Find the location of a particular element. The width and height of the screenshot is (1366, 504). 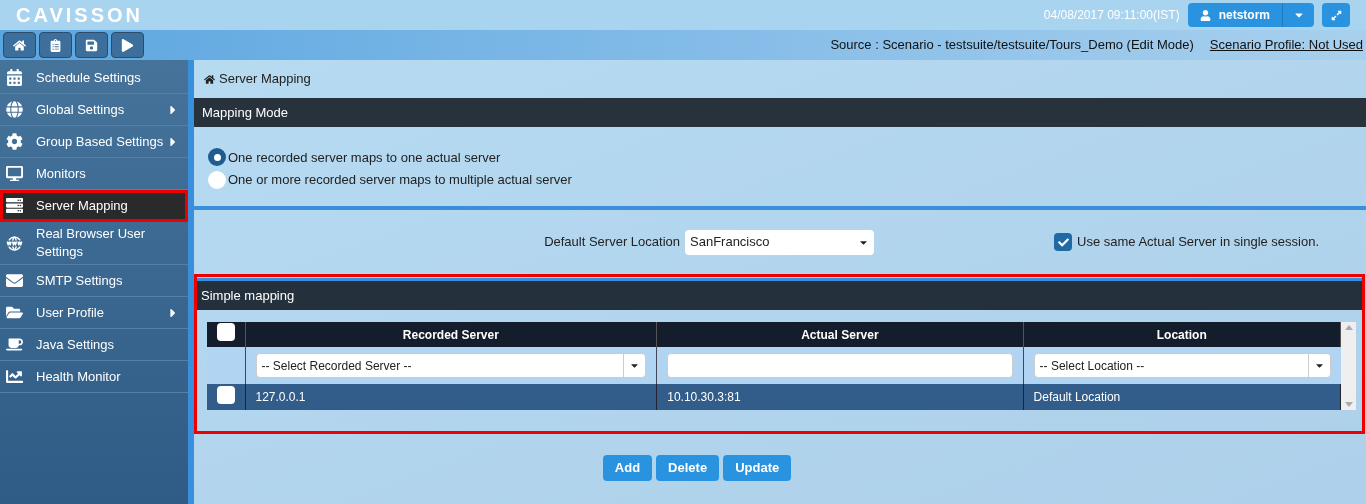

check-icon is located at coordinates (1063, 242).